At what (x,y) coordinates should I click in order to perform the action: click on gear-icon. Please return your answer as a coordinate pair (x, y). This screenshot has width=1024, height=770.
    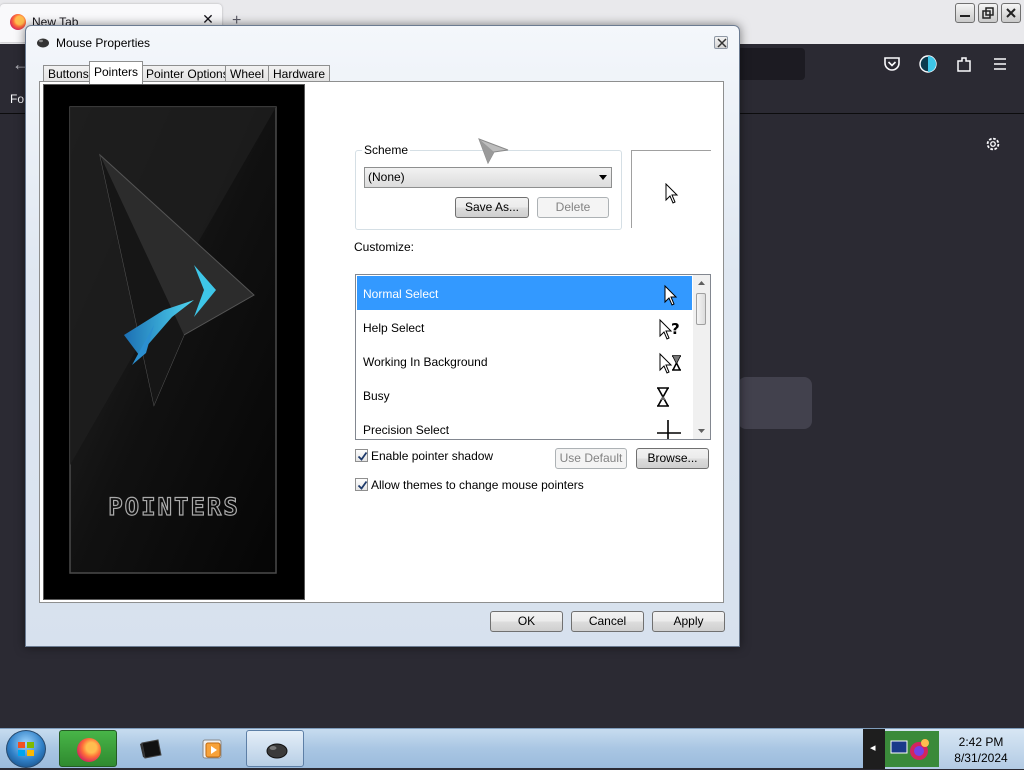
    Looking at the image, I should click on (993, 144).